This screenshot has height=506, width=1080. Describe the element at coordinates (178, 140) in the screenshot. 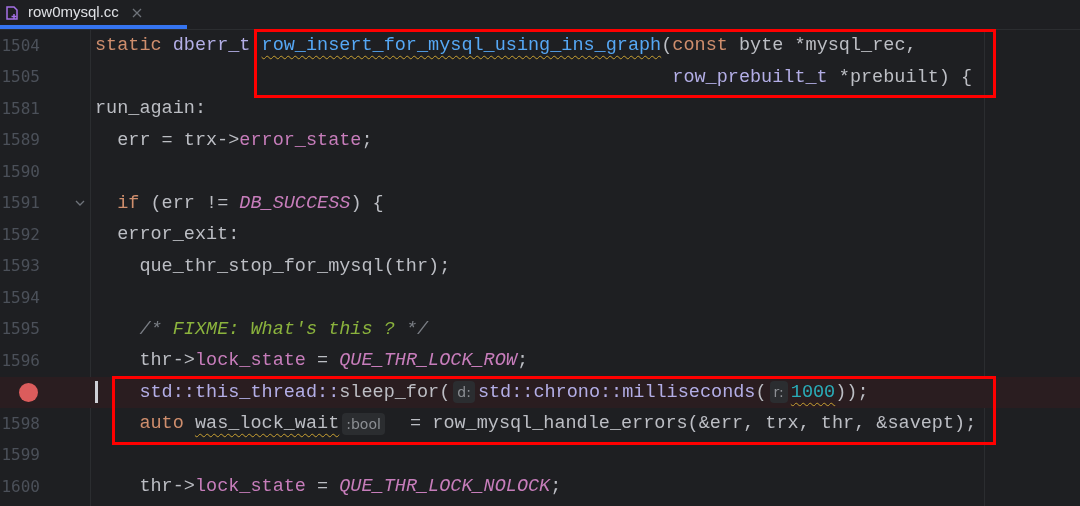

I see `code-token: err = trx->` at that location.